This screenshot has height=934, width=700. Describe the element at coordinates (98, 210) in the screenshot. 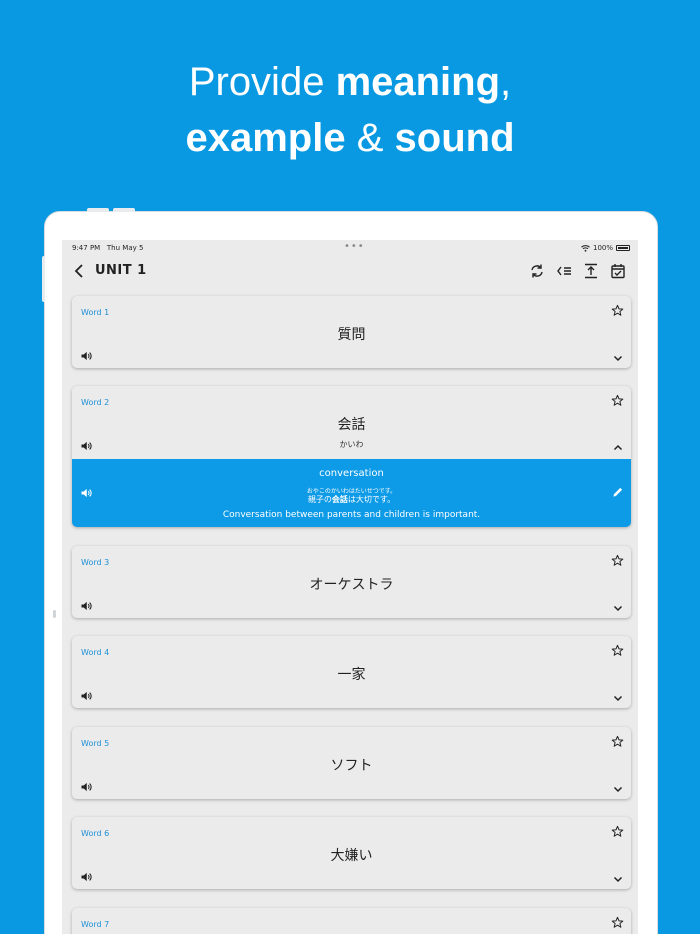

I see `volume-button` at that location.